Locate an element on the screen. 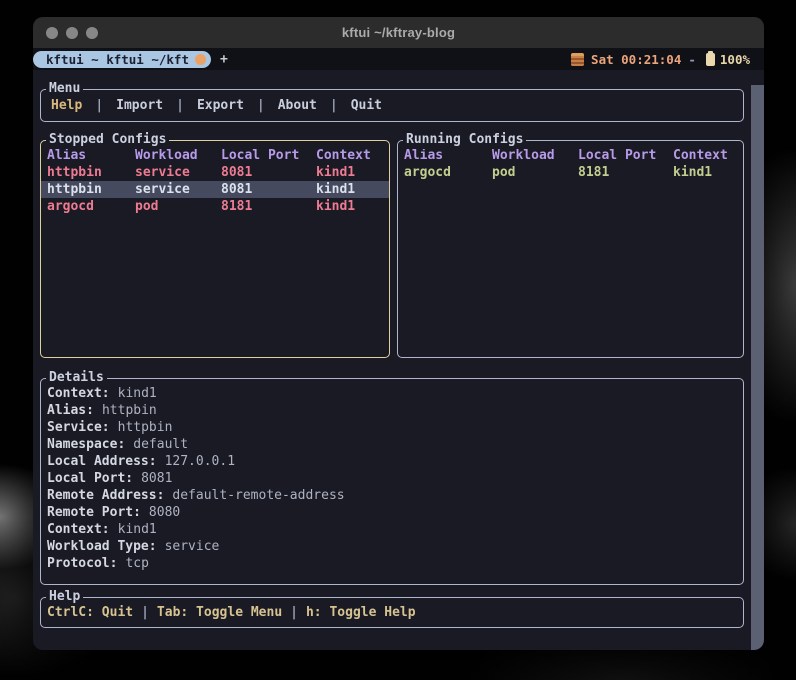 The image size is (796, 680). detail-label: Workload Type: is located at coordinates (102, 546).